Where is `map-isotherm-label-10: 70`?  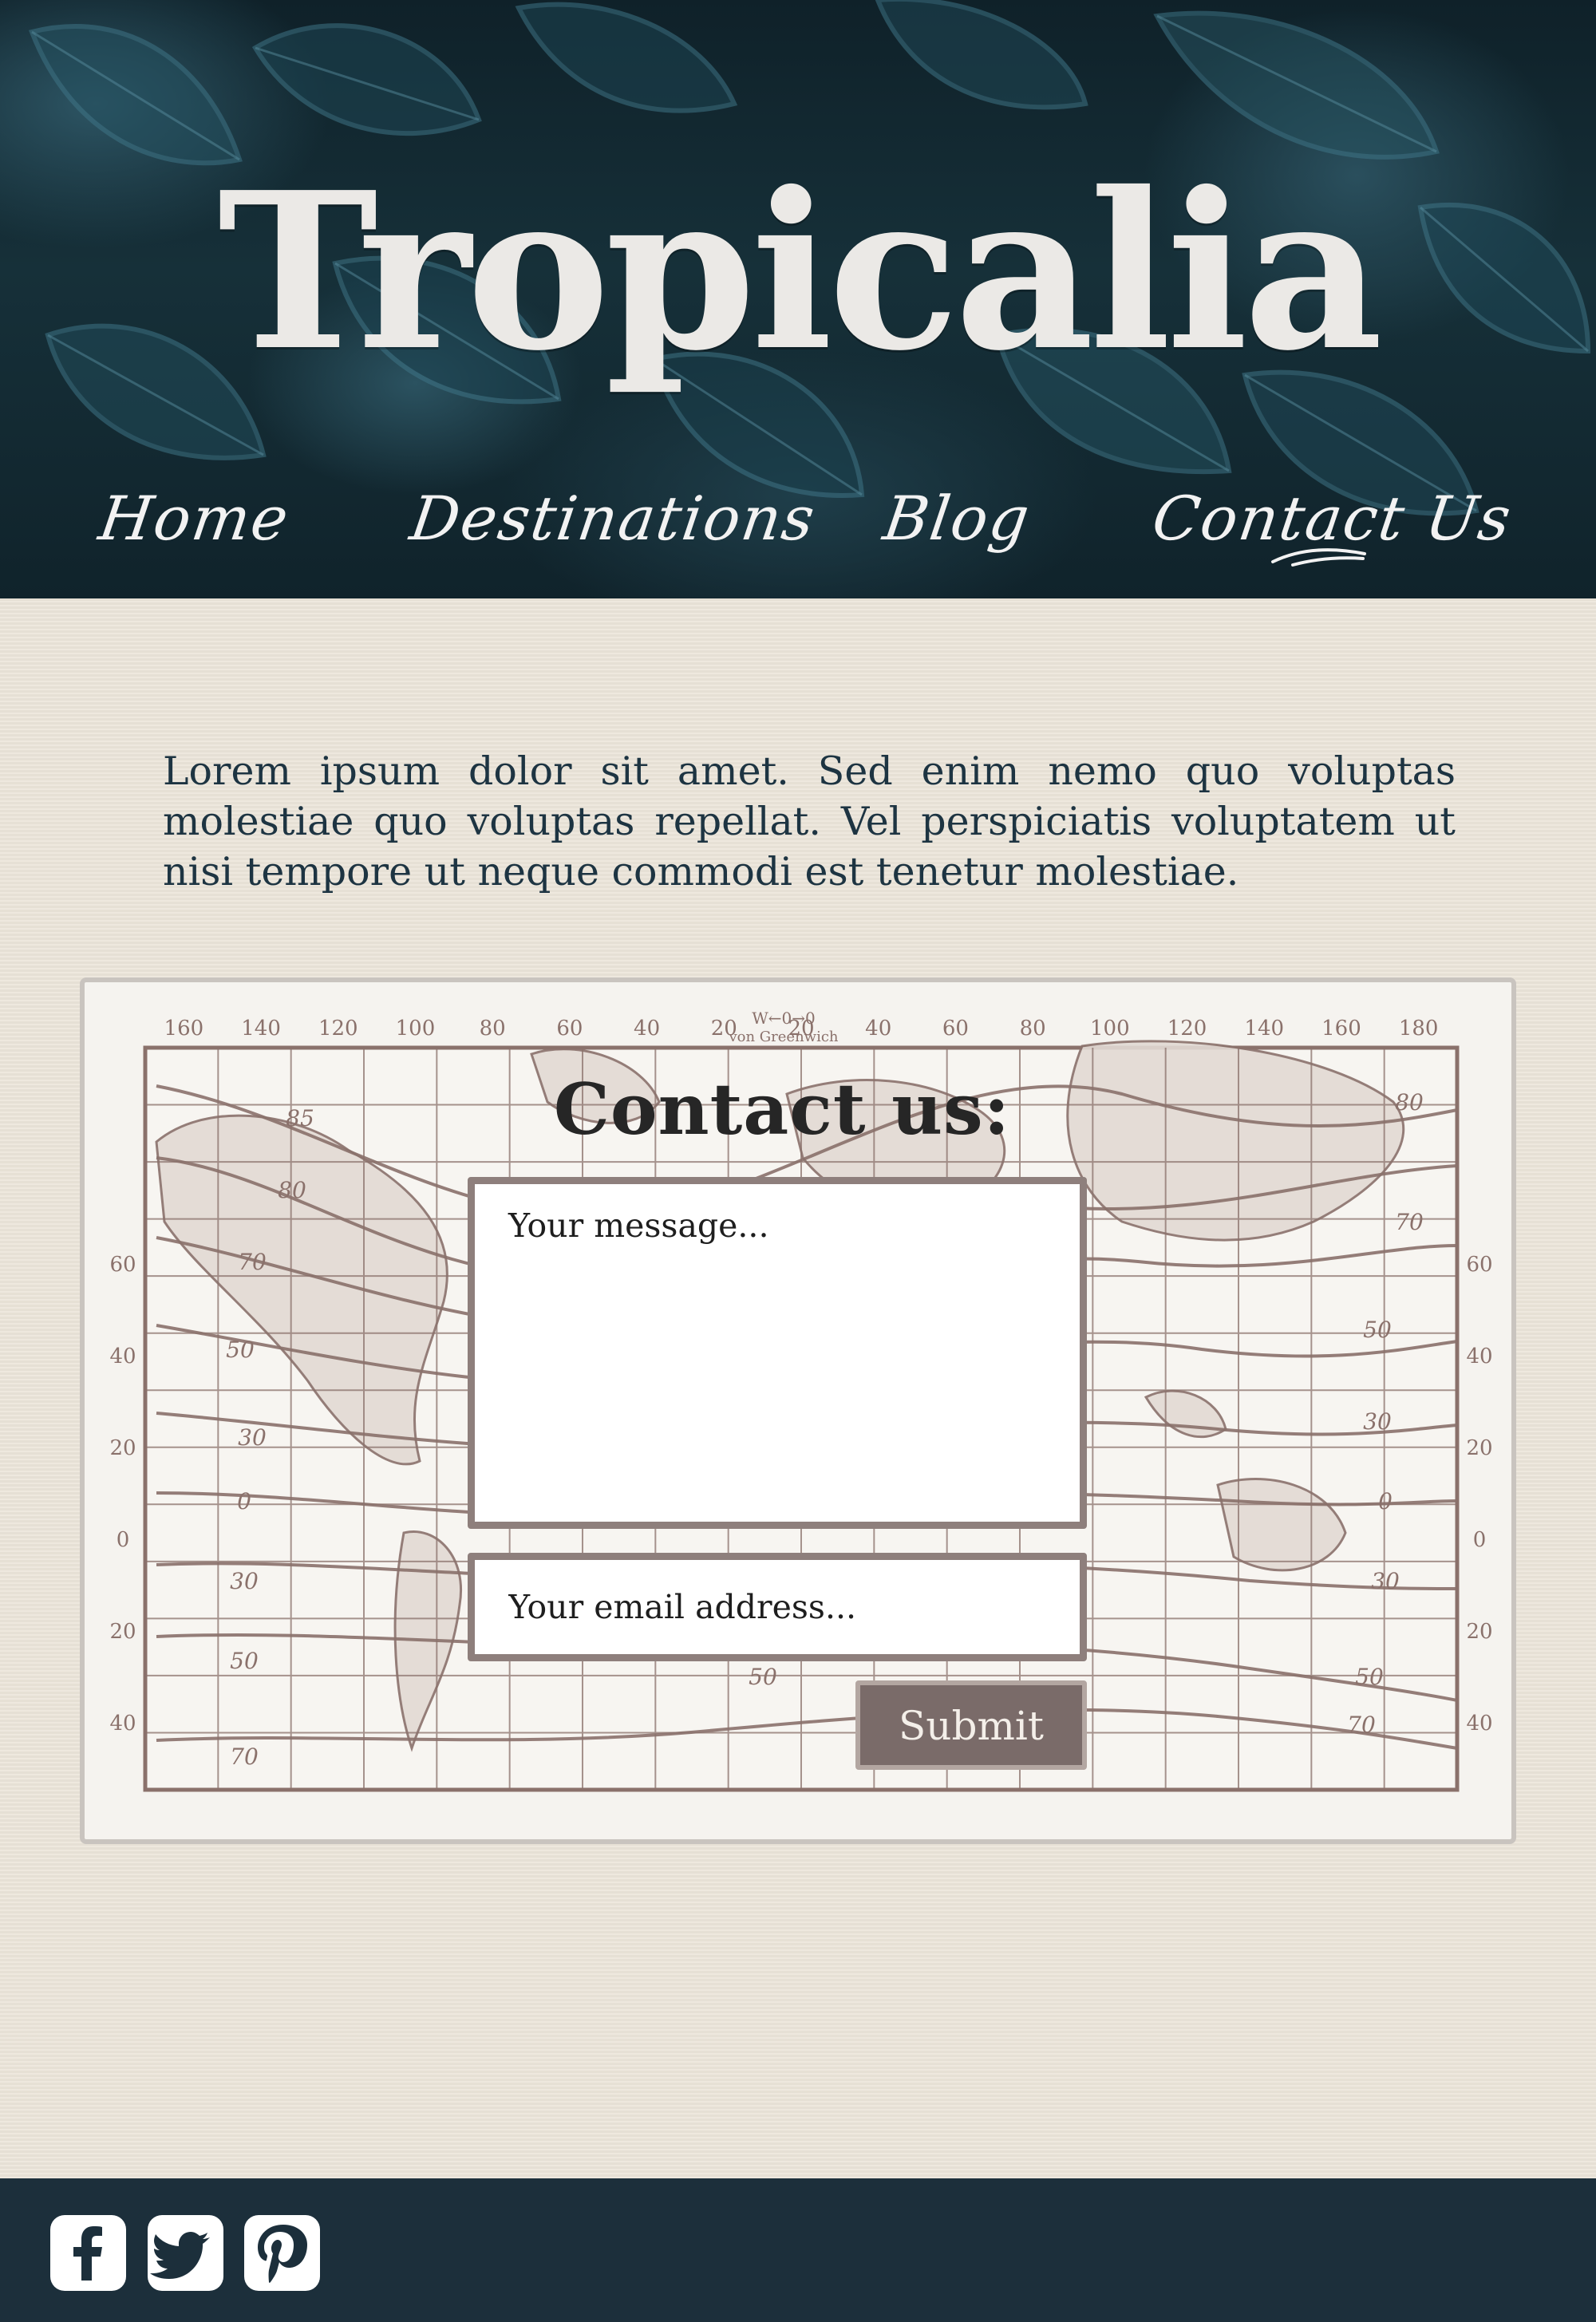
map-isotherm-label-10: 70 is located at coordinates (1409, 1222).